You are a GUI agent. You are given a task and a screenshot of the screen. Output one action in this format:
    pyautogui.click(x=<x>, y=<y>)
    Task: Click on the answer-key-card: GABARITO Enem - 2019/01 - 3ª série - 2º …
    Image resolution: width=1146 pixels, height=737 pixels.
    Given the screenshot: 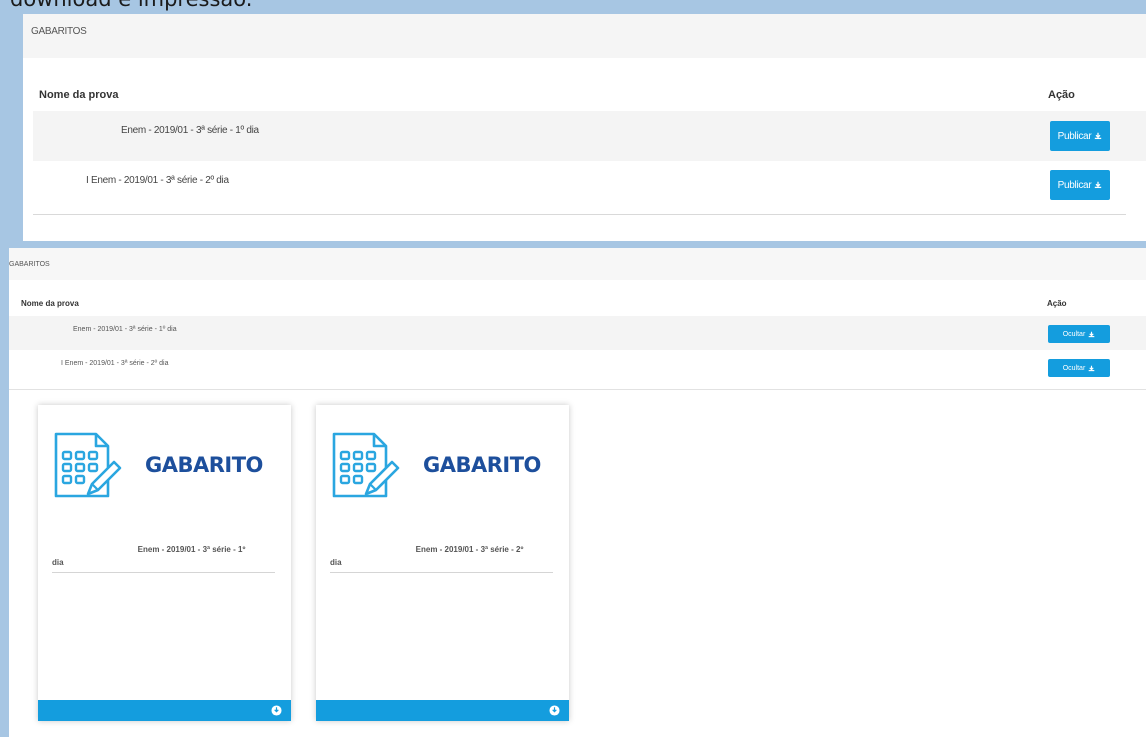 What is the action you would take?
    pyautogui.click(x=442, y=563)
    